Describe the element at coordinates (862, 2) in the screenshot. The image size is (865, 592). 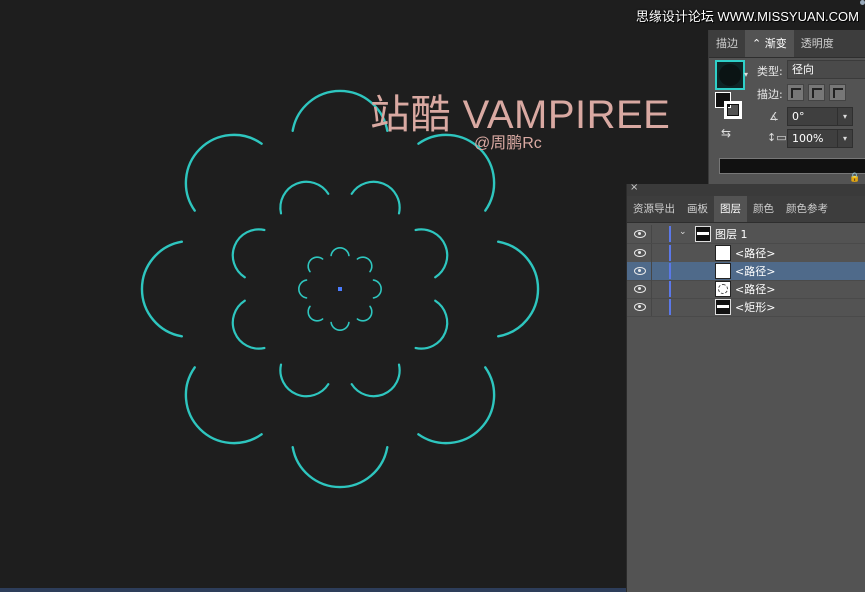
I see `corner-dot-icon` at that location.